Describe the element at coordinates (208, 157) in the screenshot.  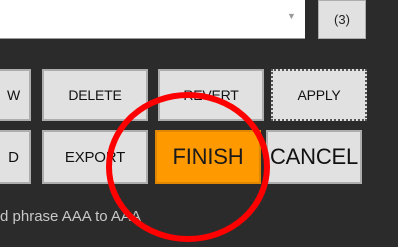
I see `finish-button: FINISH` at that location.